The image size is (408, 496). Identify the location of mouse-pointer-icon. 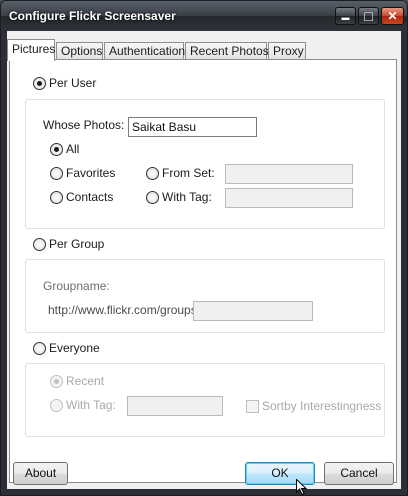
(302, 487).